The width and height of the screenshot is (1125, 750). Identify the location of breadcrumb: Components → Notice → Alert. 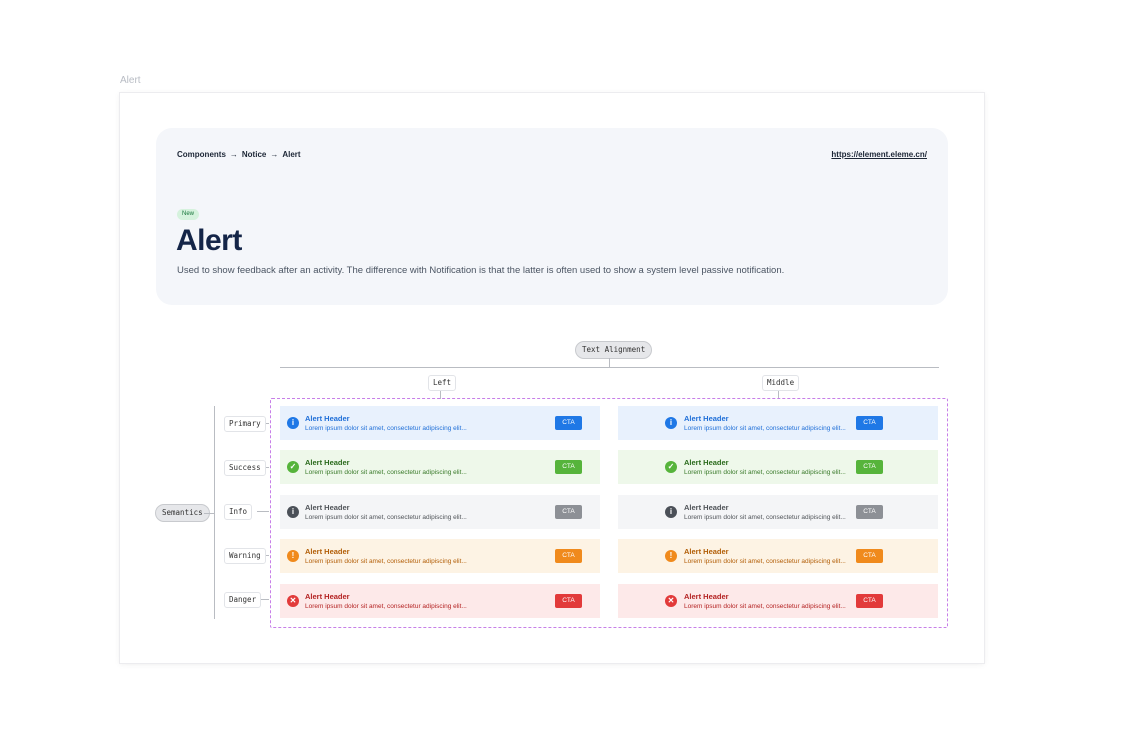
(239, 154).